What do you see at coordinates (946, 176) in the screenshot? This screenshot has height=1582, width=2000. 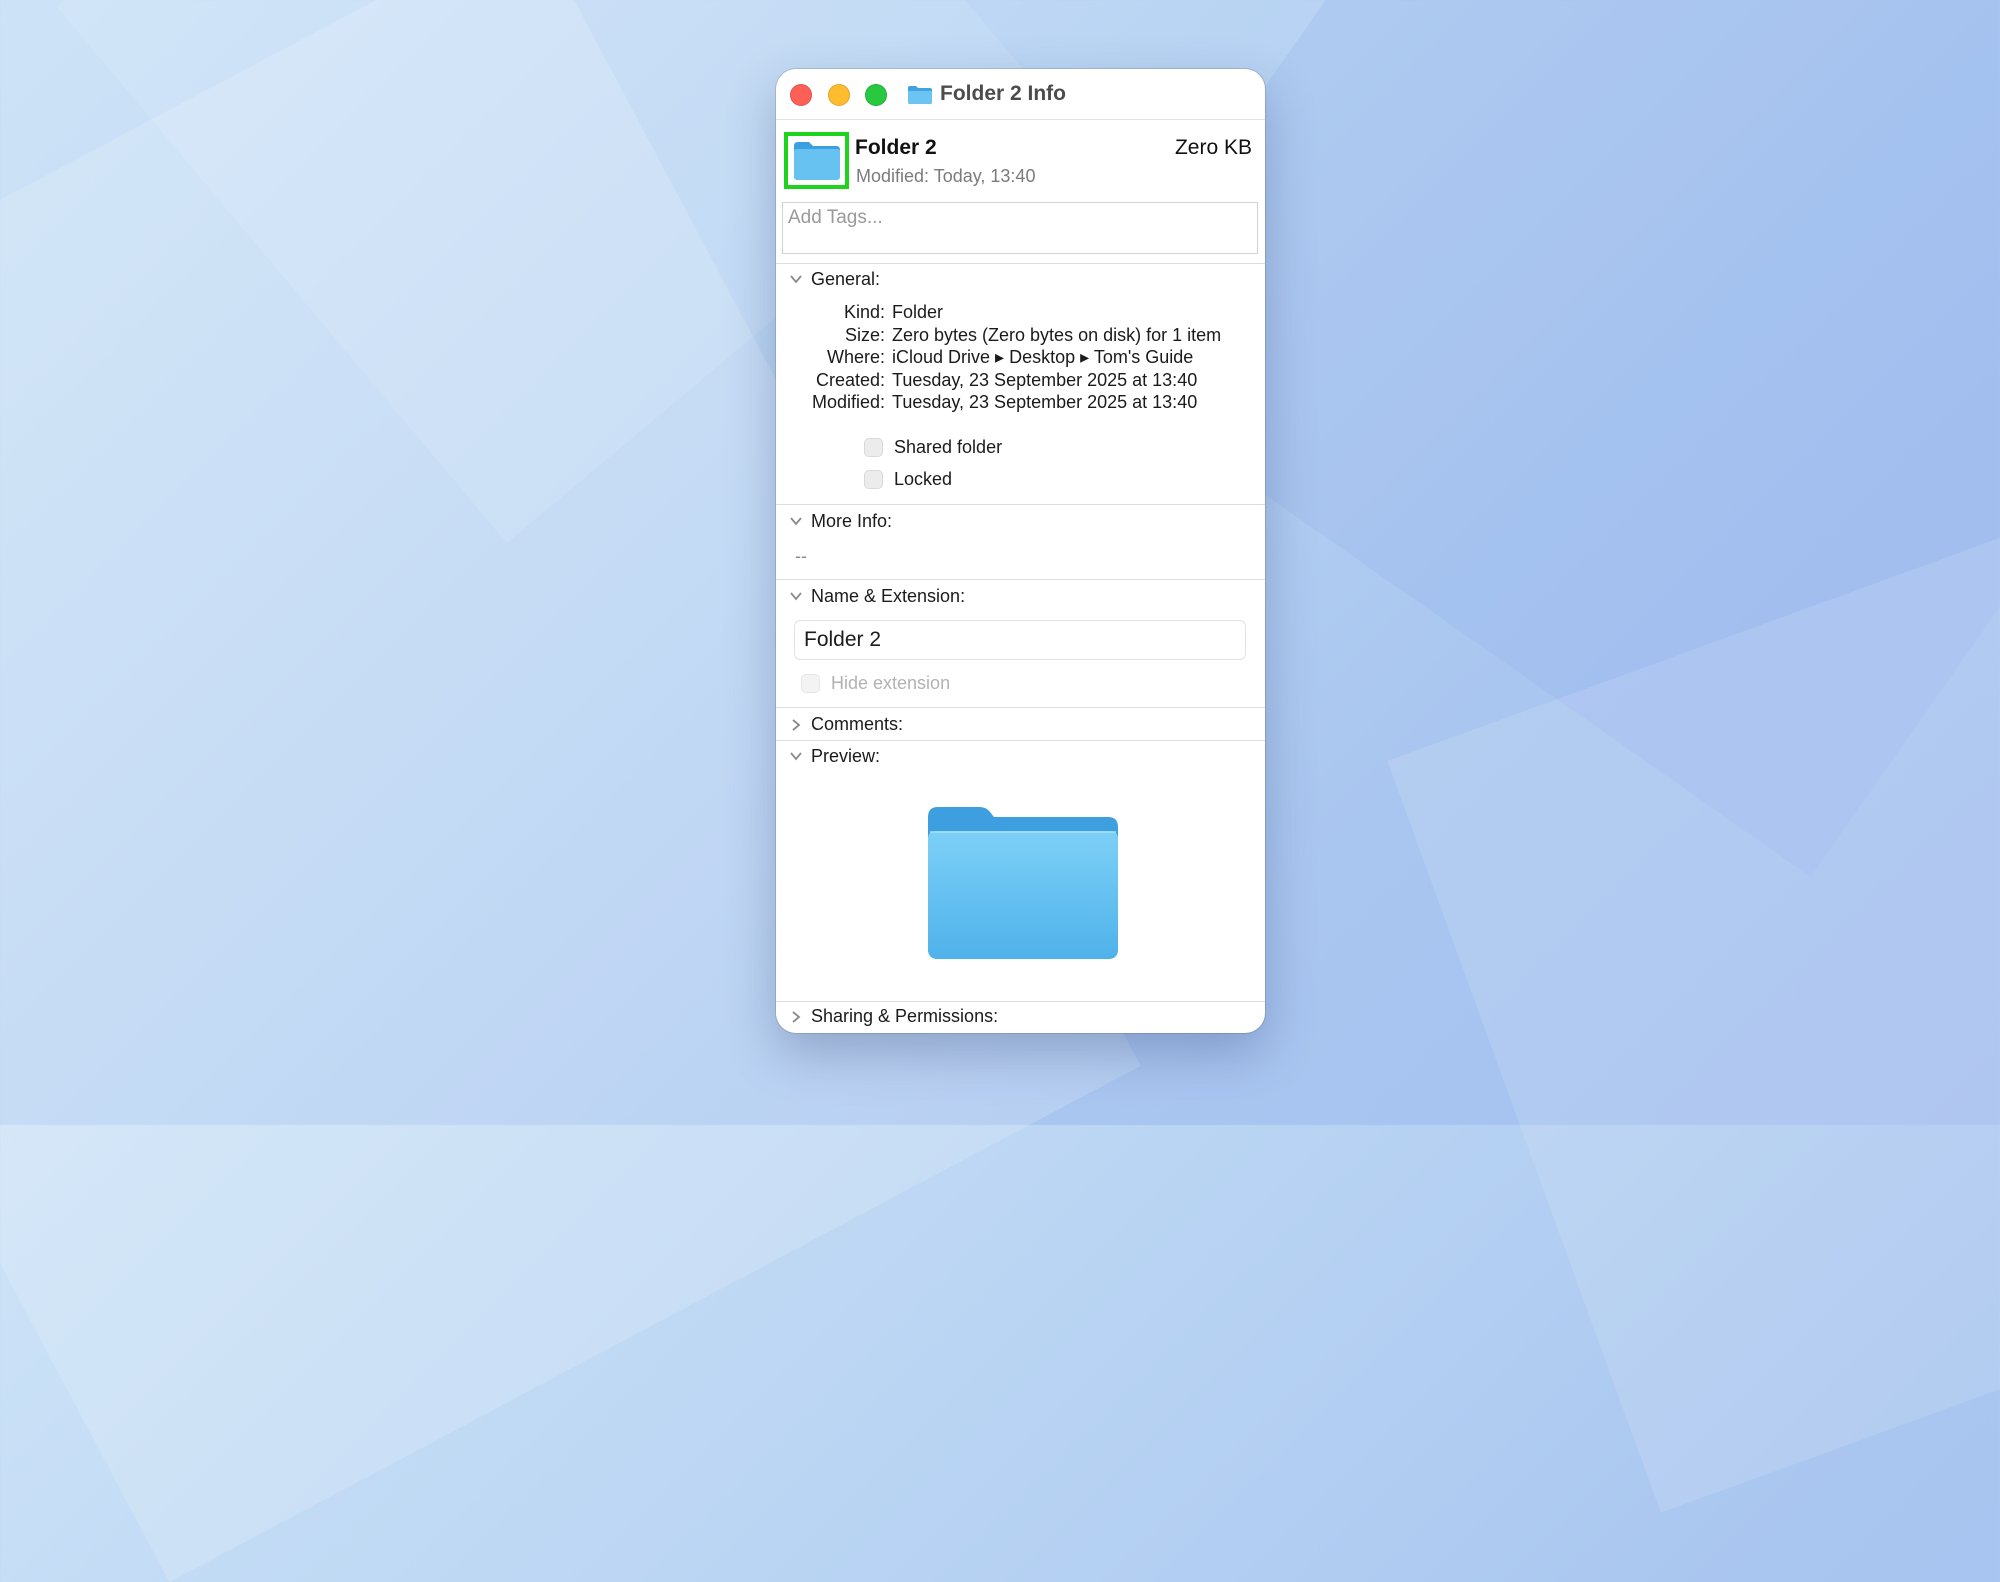 I see `item-modified: Modified: Today, 13:40` at bounding box center [946, 176].